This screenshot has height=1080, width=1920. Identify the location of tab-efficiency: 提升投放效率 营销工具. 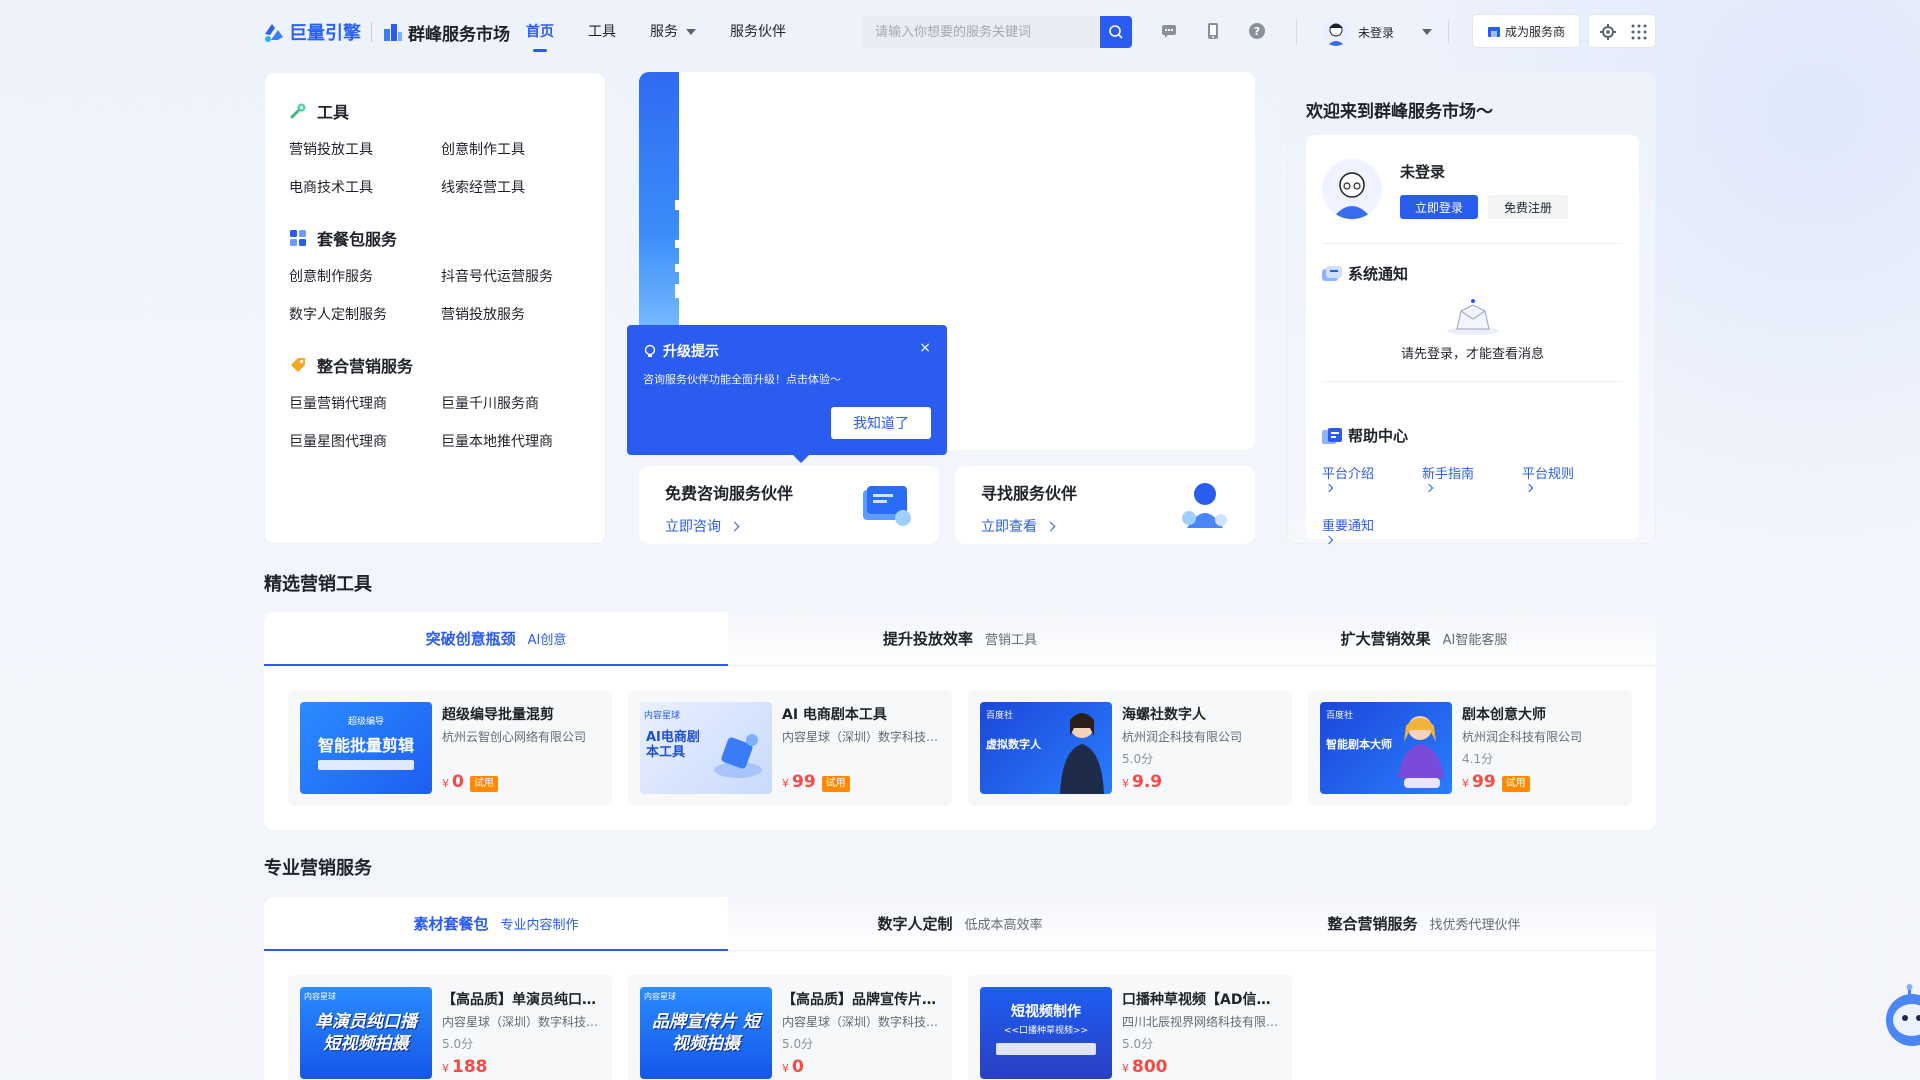
(960, 638).